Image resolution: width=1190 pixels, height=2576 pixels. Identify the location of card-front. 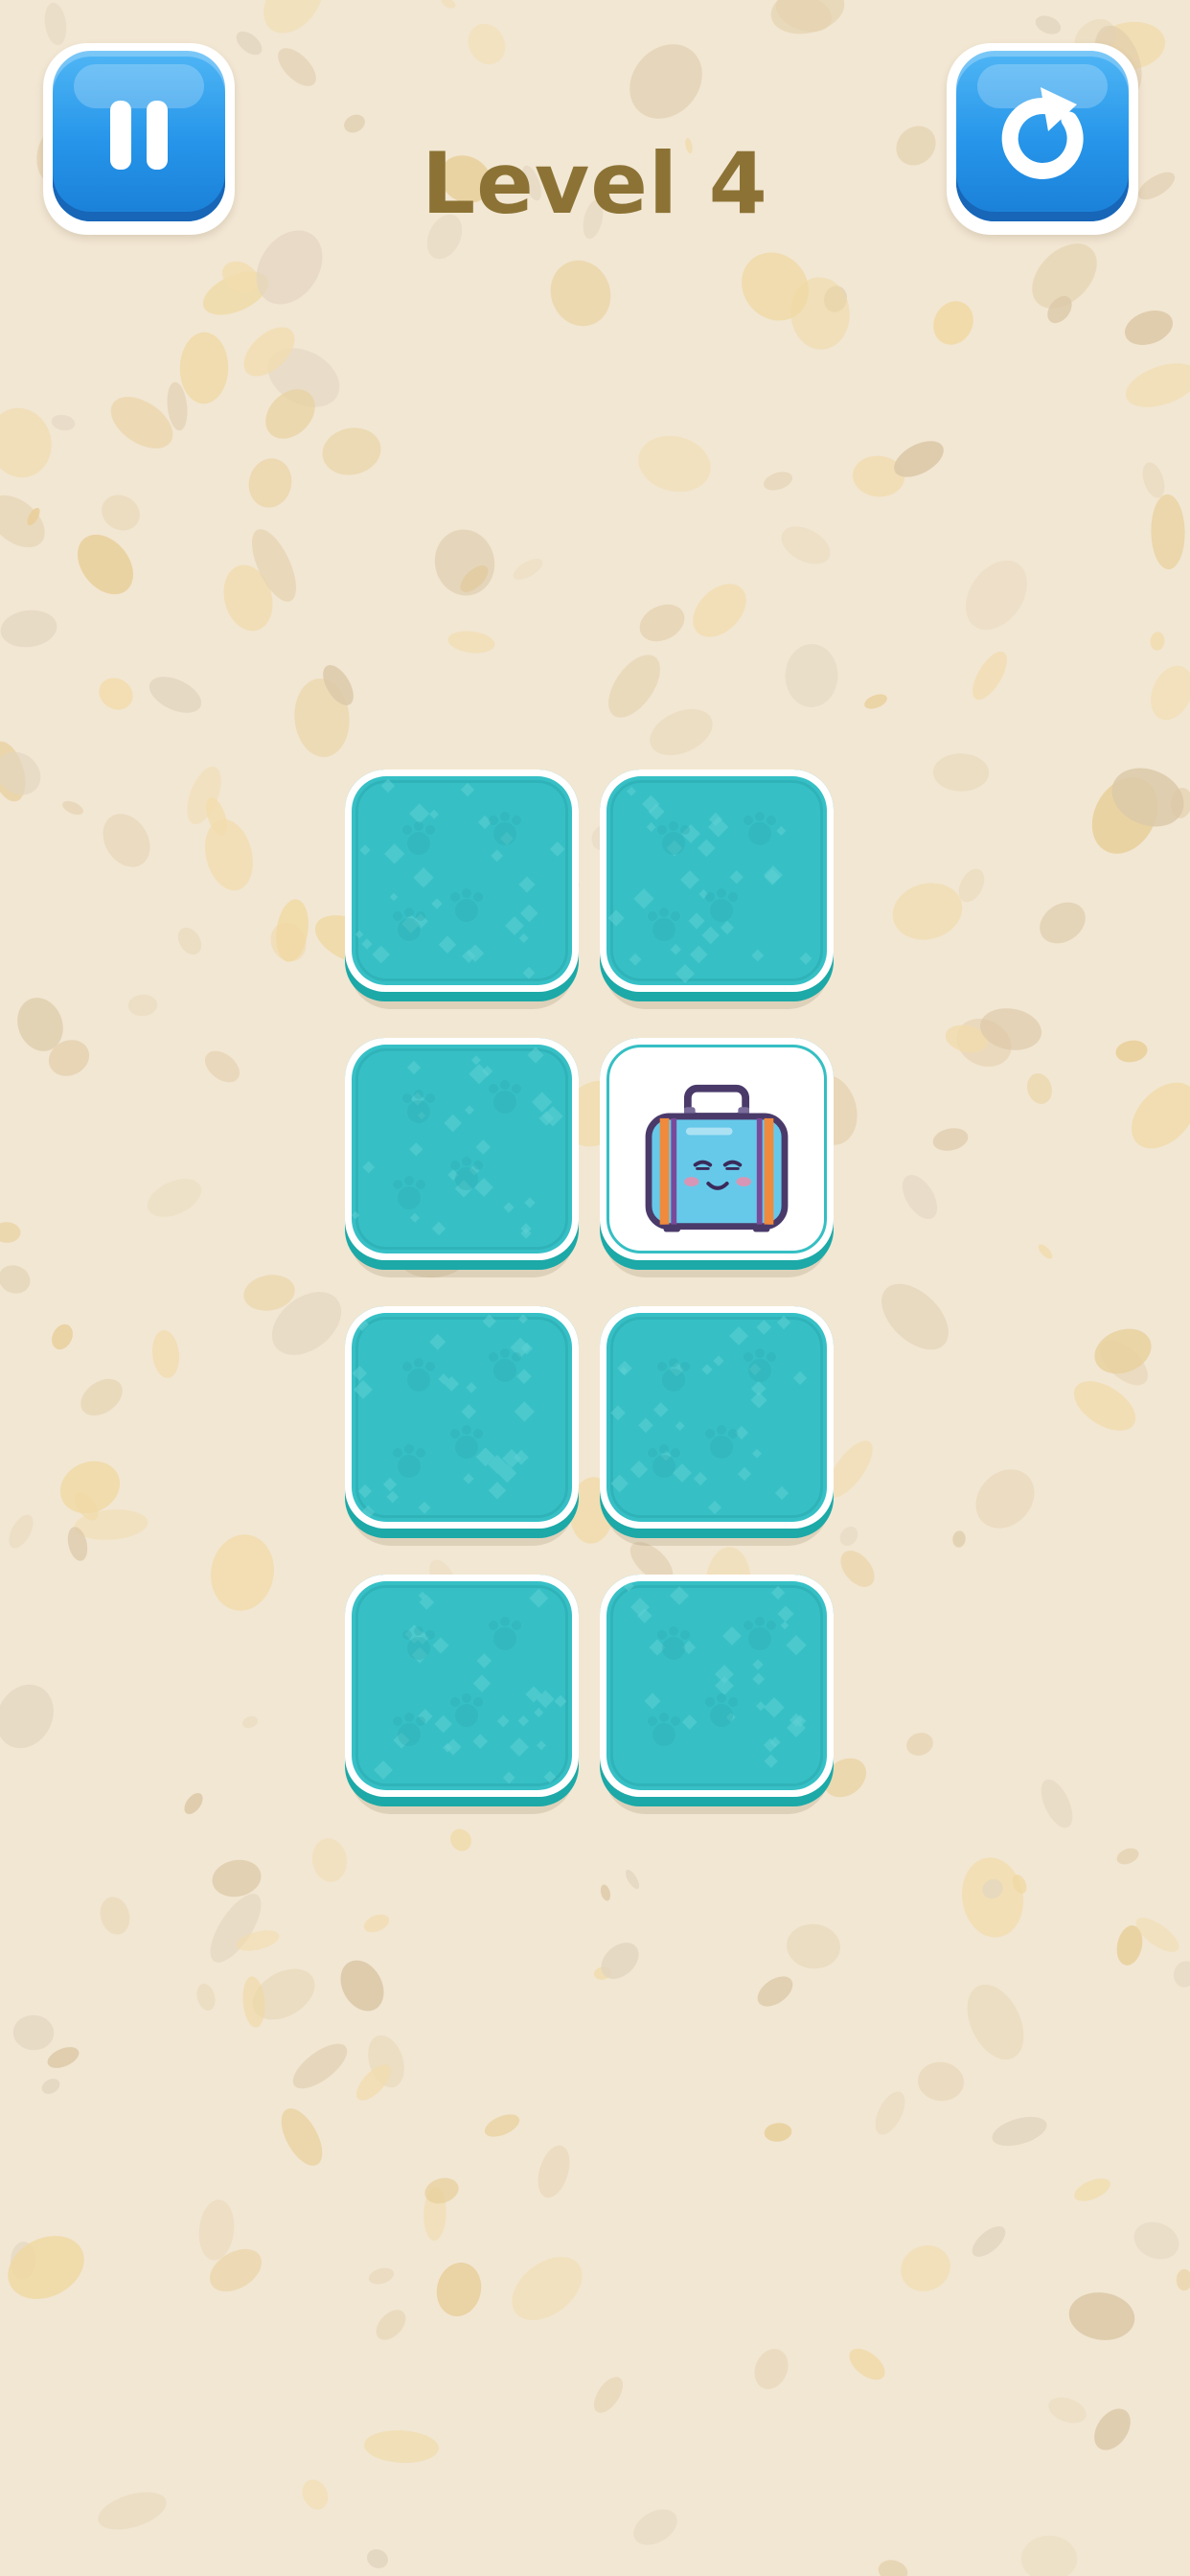
(716, 1149).